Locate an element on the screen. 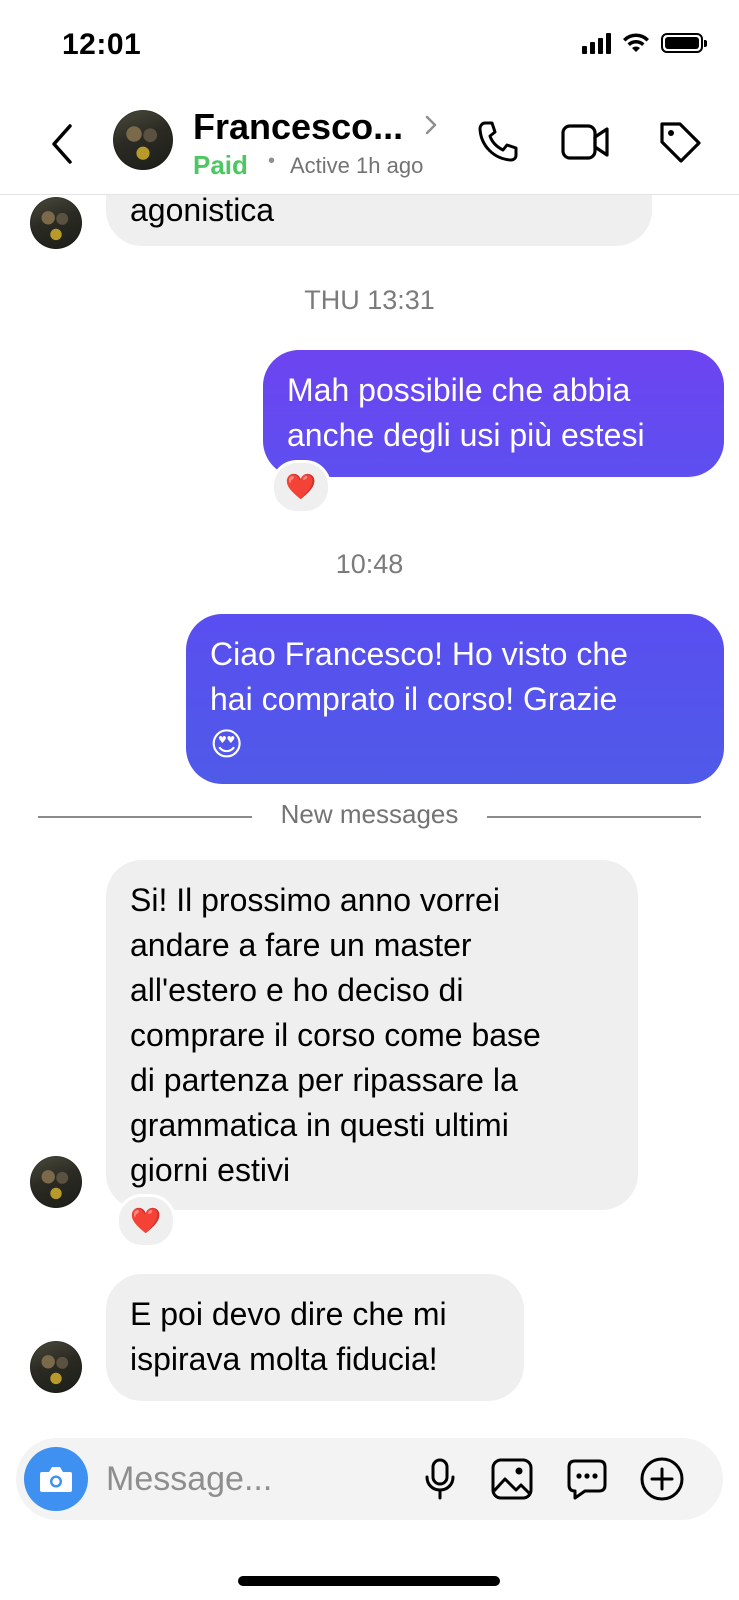  message-input is located at coordinates (251, 1479).